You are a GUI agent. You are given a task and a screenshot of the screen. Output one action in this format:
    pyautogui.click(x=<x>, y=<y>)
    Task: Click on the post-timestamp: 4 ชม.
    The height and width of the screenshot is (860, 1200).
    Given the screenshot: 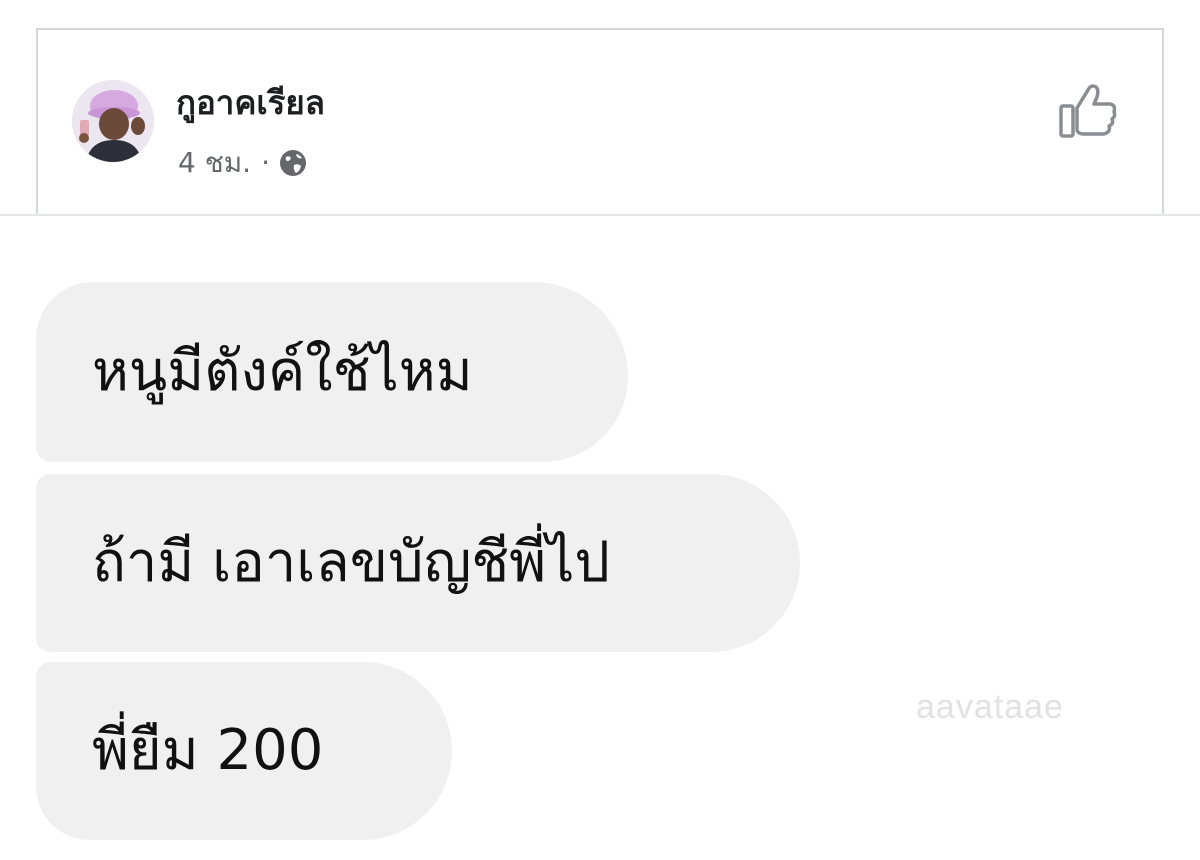 What is the action you would take?
    pyautogui.click(x=214, y=163)
    